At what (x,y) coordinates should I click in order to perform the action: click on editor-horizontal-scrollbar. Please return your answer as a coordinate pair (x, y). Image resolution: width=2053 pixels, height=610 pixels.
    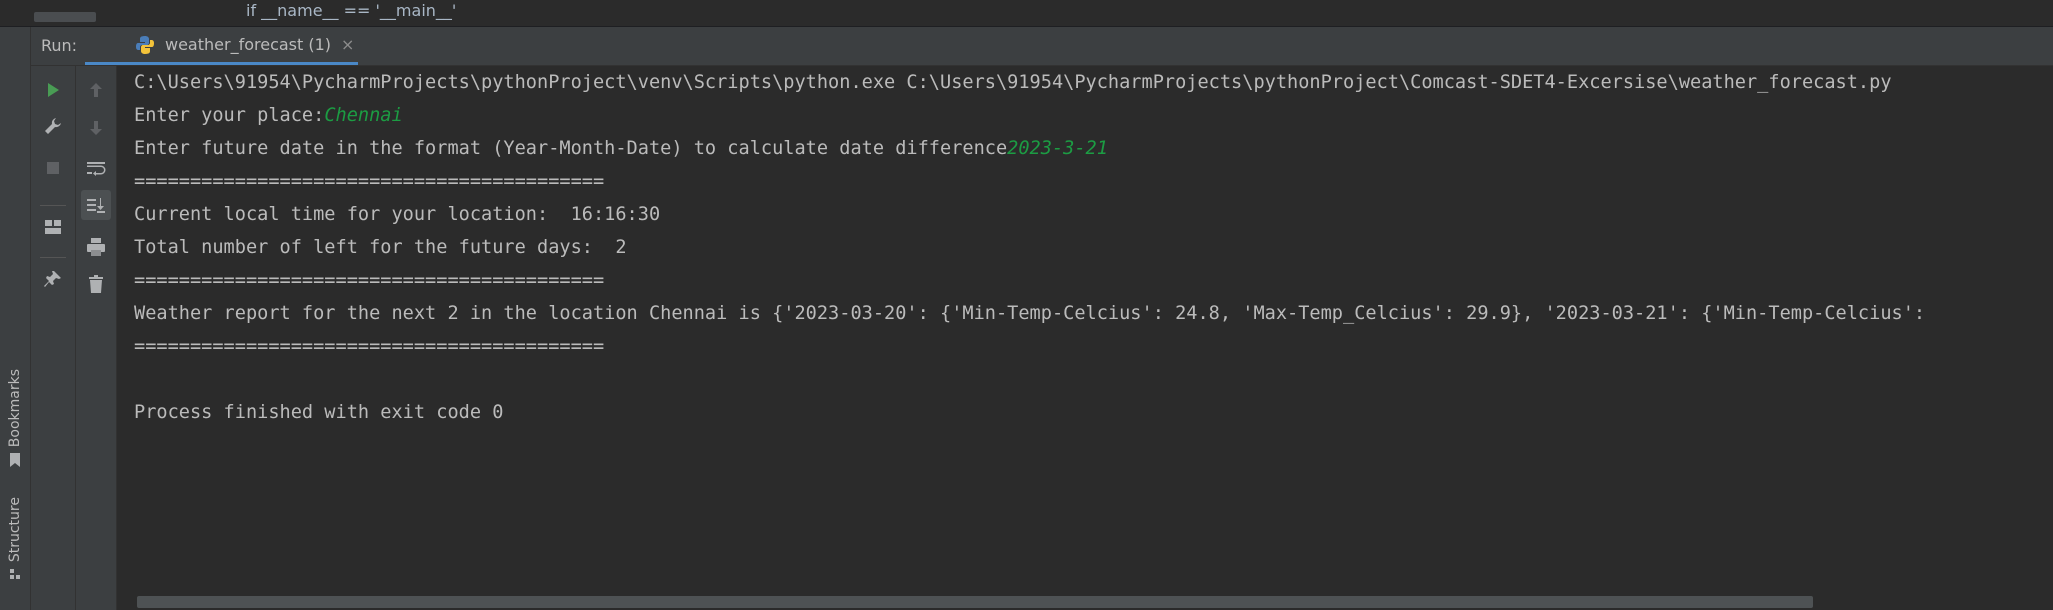
    Looking at the image, I should click on (65, 17).